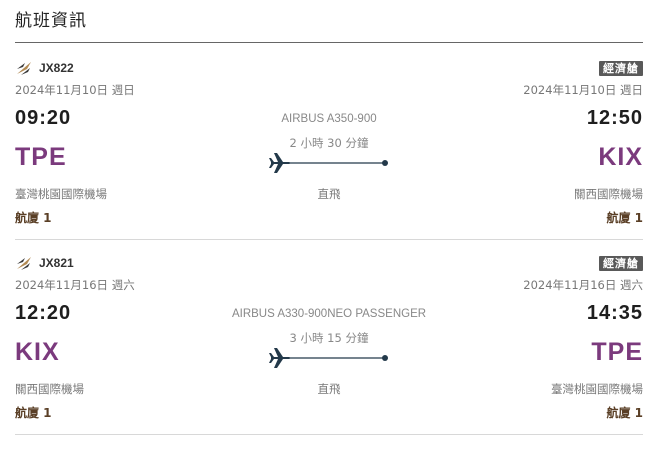  What do you see at coordinates (614, 313) in the screenshot?
I see `arrival-time: 14:35` at bounding box center [614, 313].